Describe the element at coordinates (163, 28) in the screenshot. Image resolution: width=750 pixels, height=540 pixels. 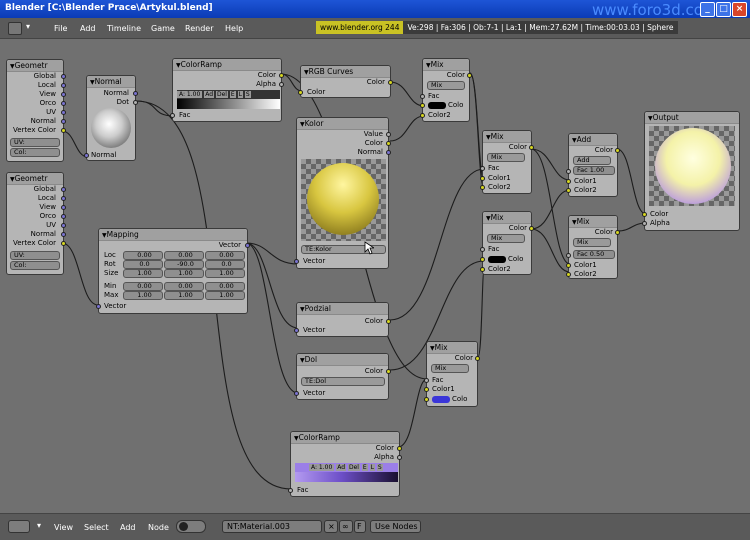
I see `menu-game: Game` at that location.